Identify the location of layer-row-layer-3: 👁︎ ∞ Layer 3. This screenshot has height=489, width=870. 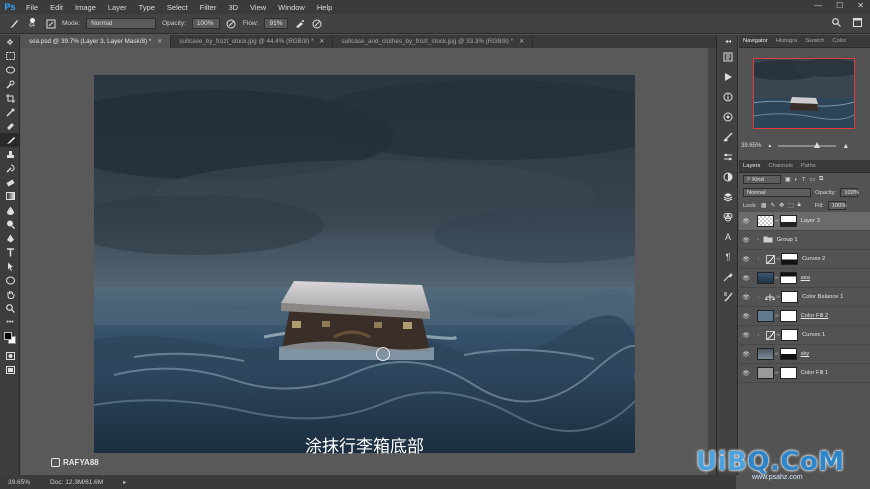
(804, 221).